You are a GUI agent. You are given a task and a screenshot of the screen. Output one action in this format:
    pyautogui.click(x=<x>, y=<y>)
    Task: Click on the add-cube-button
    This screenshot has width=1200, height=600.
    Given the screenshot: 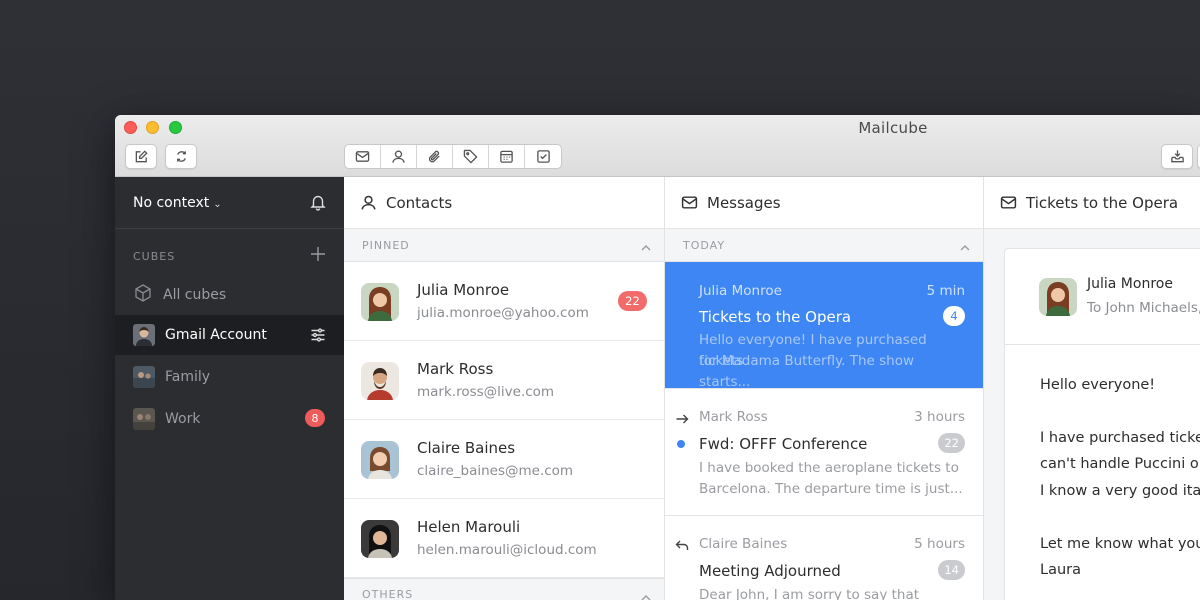 What is the action you would take?
    pyautogui.click(x=318, y=254)
    